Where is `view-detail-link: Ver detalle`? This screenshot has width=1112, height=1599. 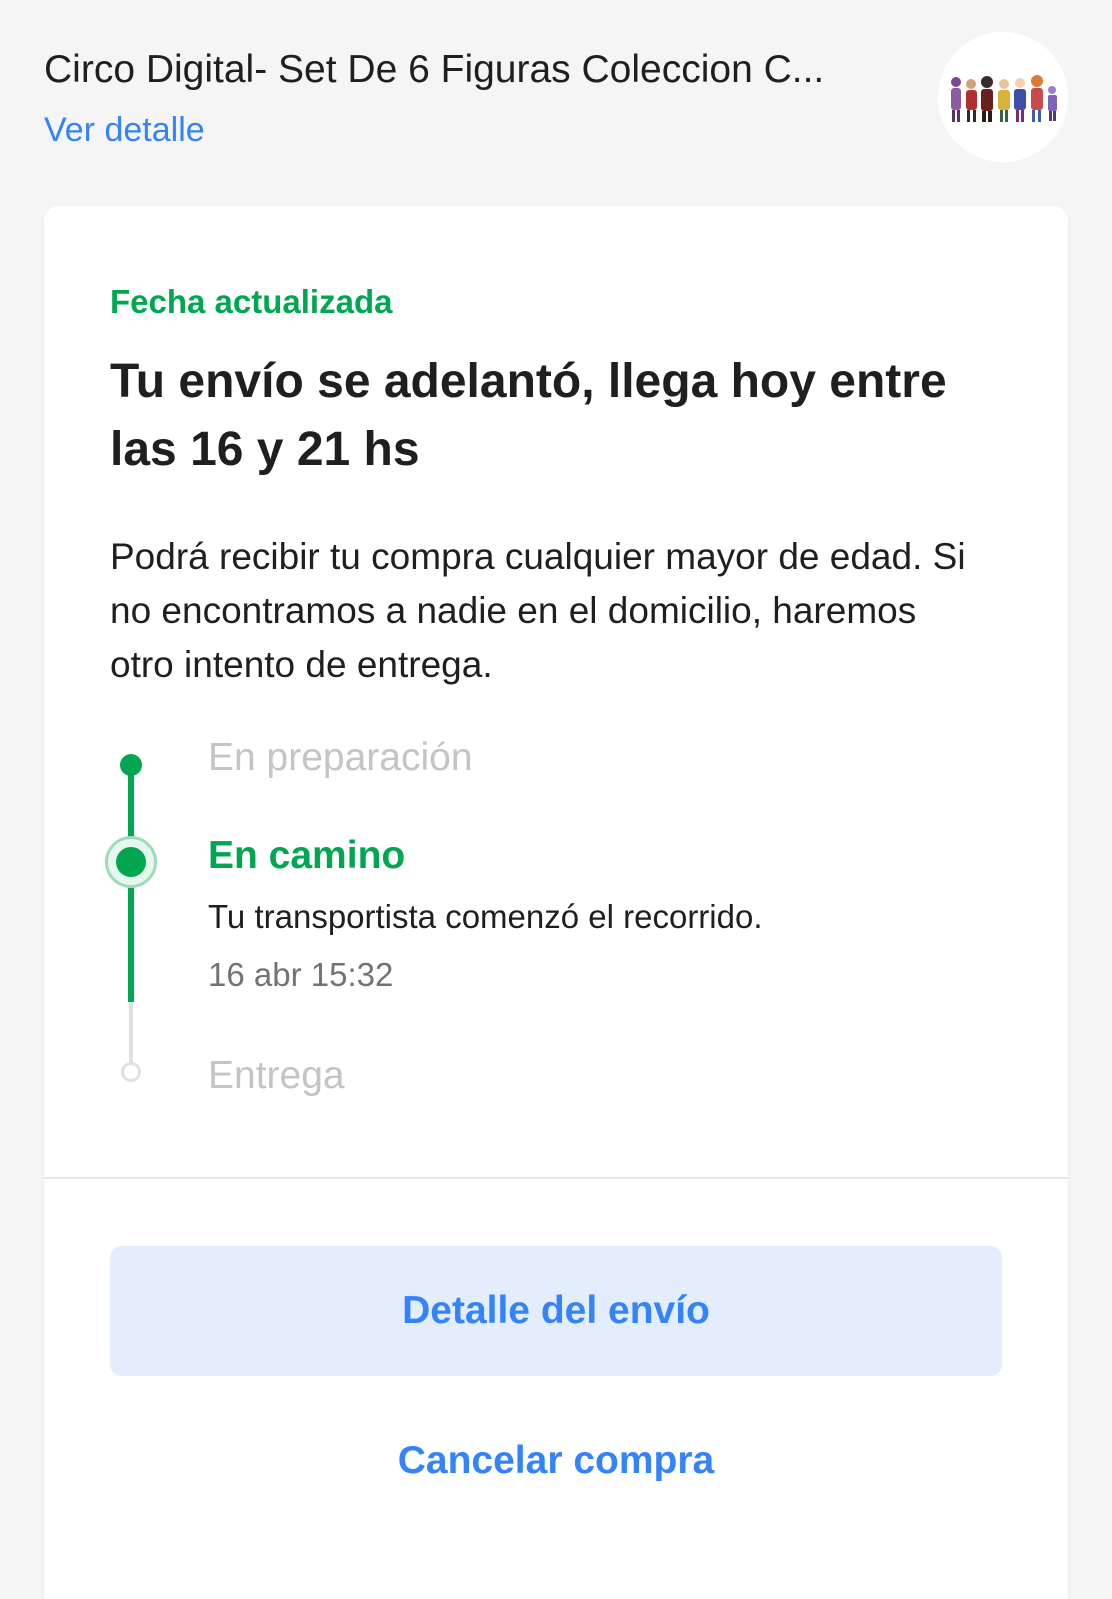 view-detail-link: Ver detalle is located at coordinates (124, 130).